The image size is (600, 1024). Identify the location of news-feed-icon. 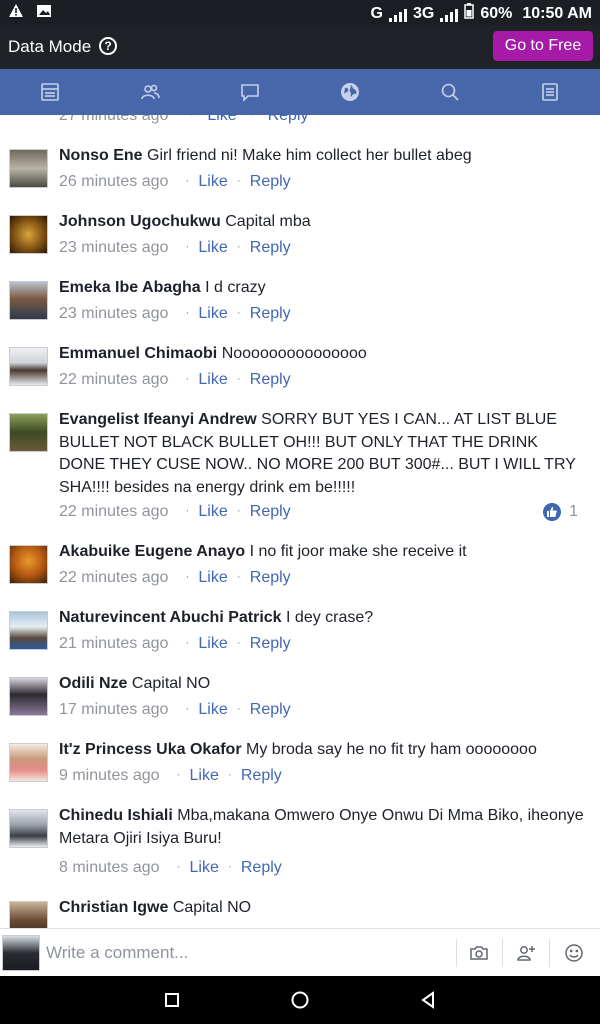
(50, 92).